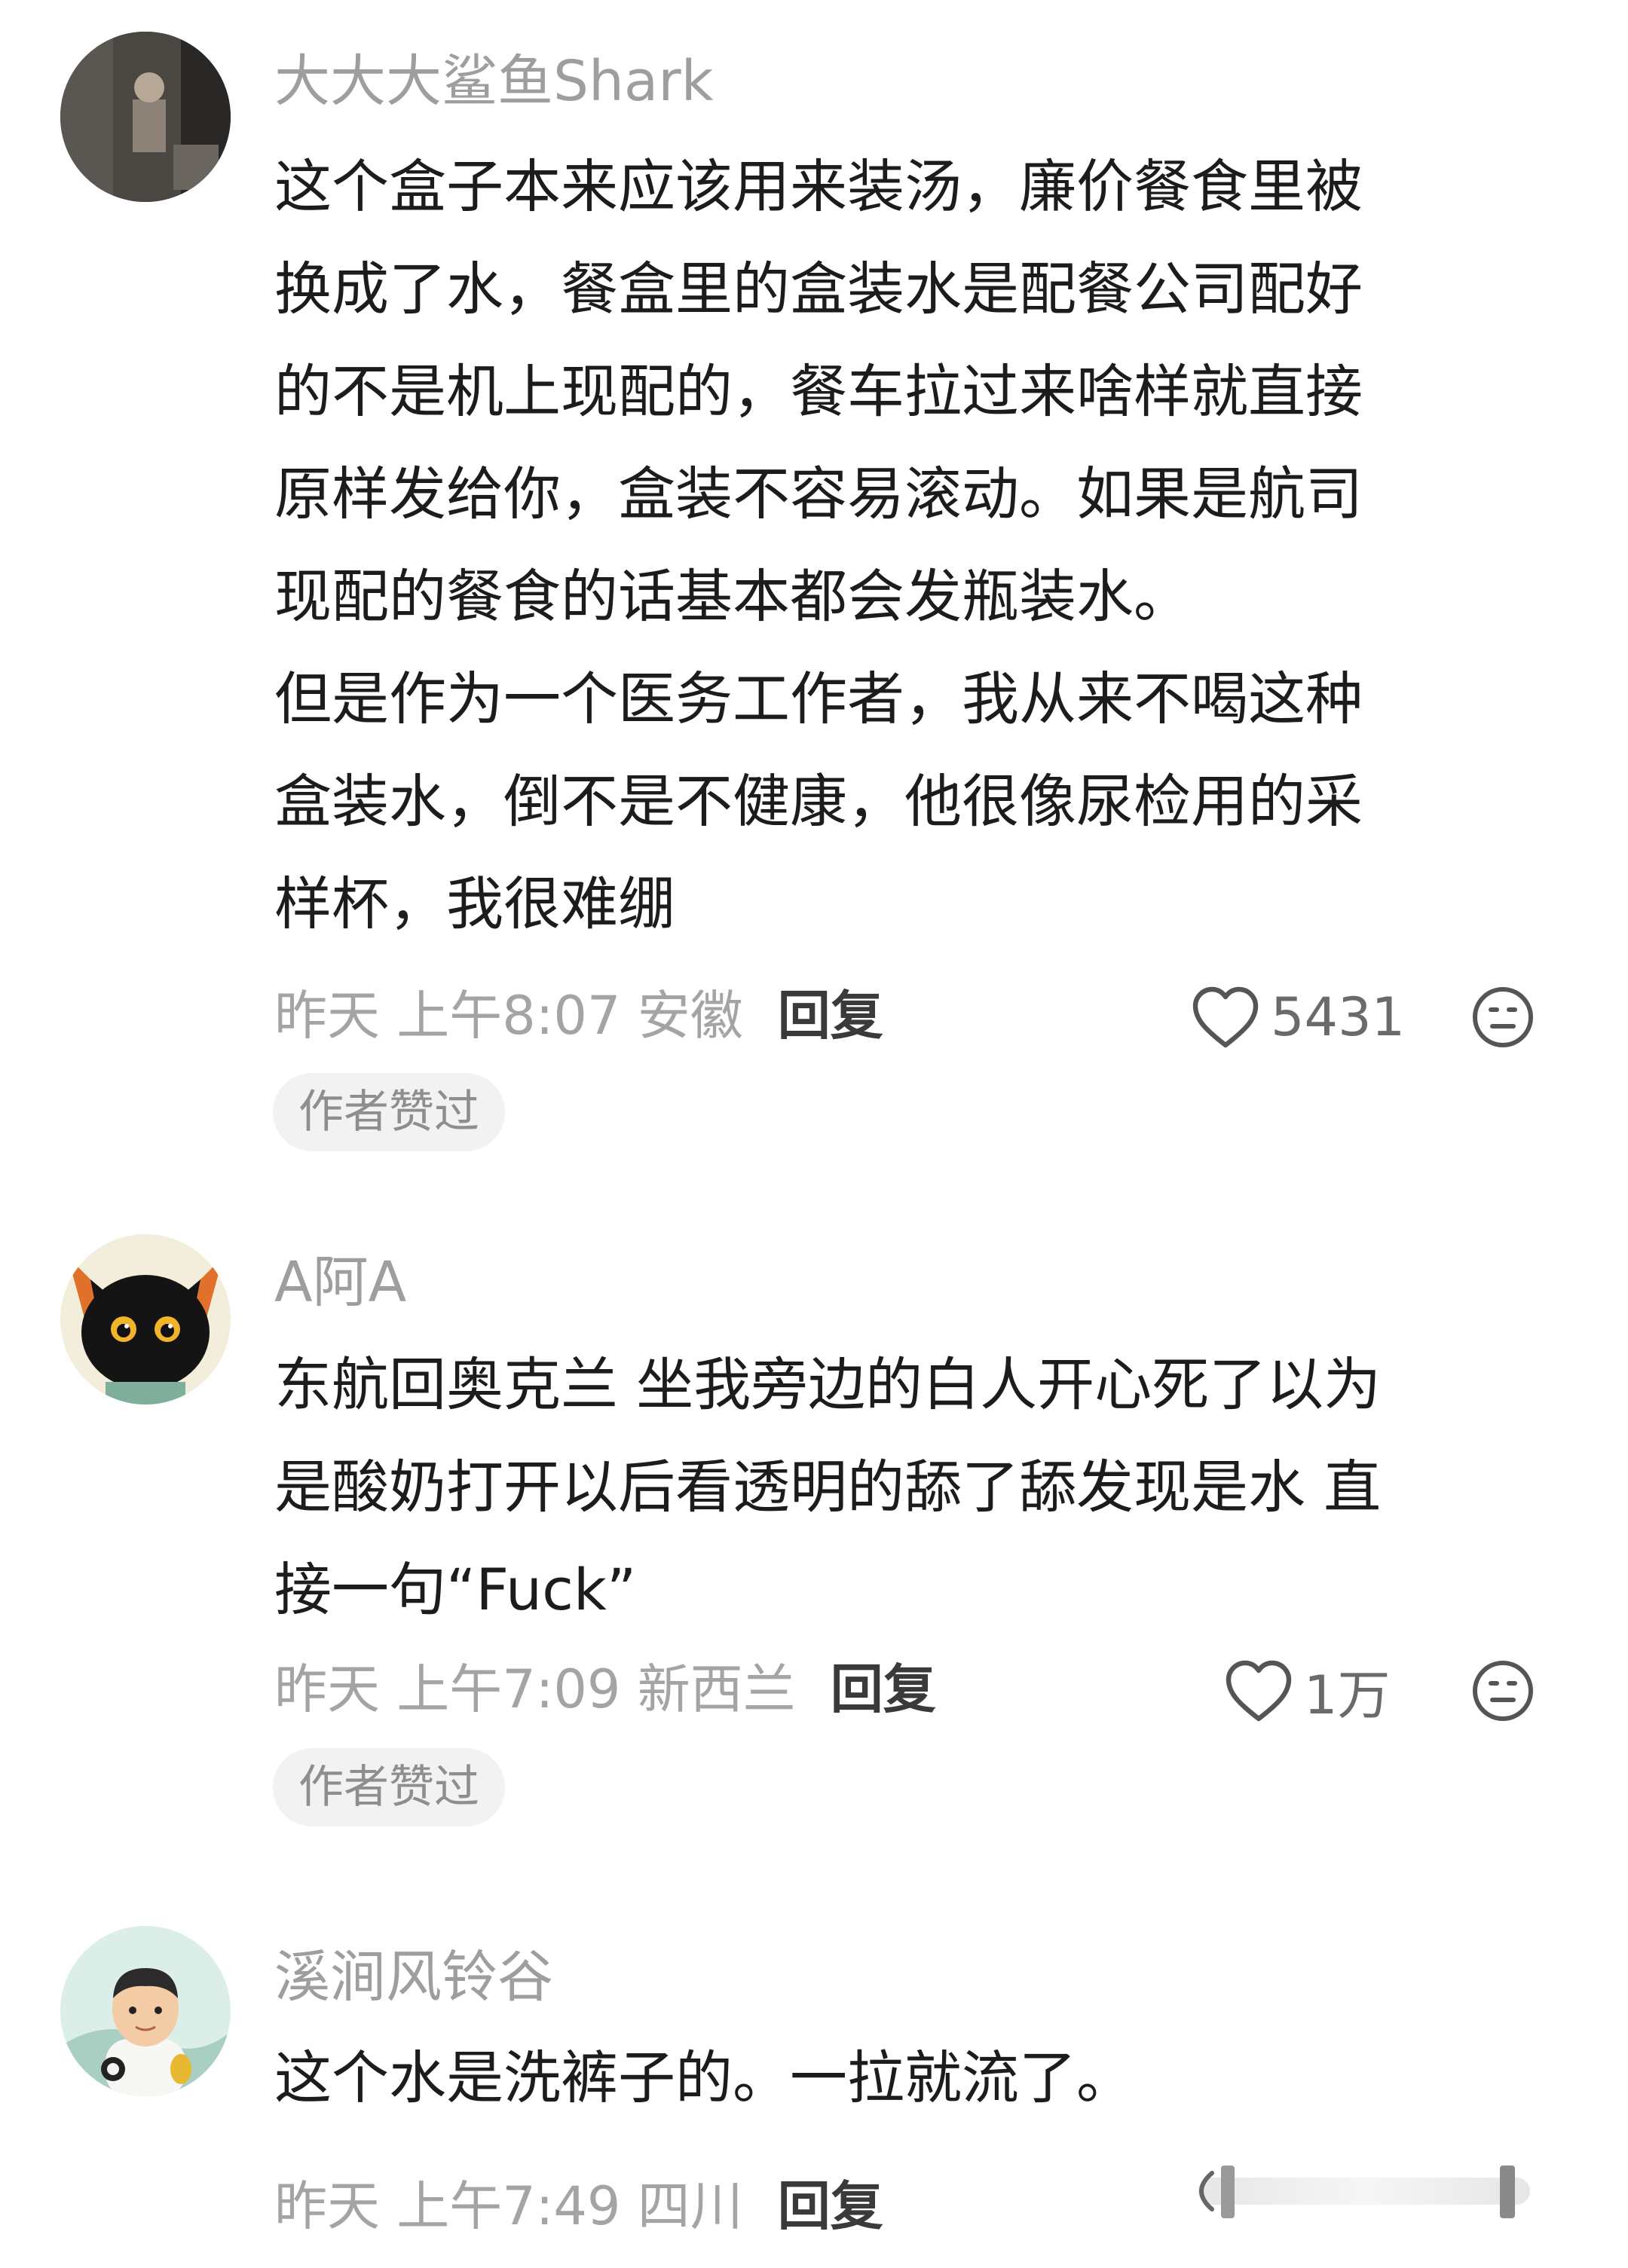  I want to click on timestamp-location: 昨天 上午7:49 四川, so click(508, 2206).